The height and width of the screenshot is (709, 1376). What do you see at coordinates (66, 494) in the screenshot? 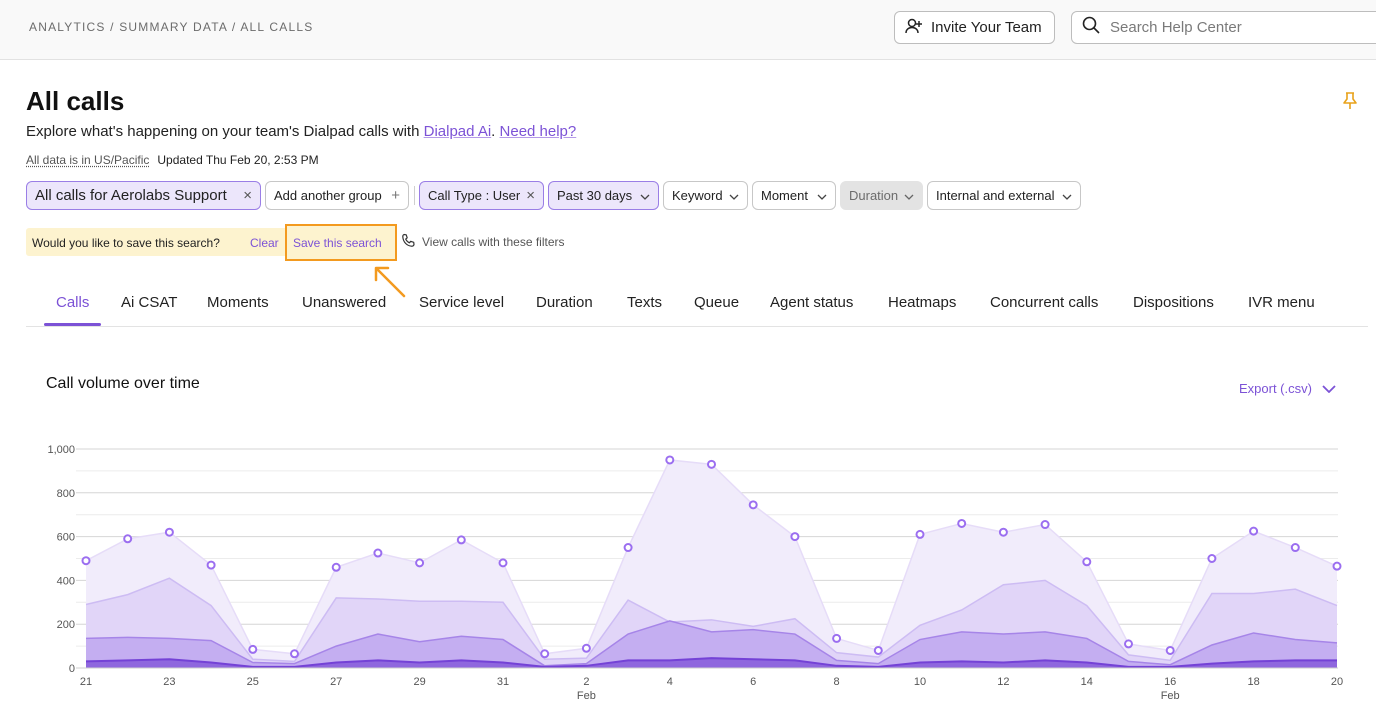
I see `y-tick-label: 800` at bounding box center [66, 494].